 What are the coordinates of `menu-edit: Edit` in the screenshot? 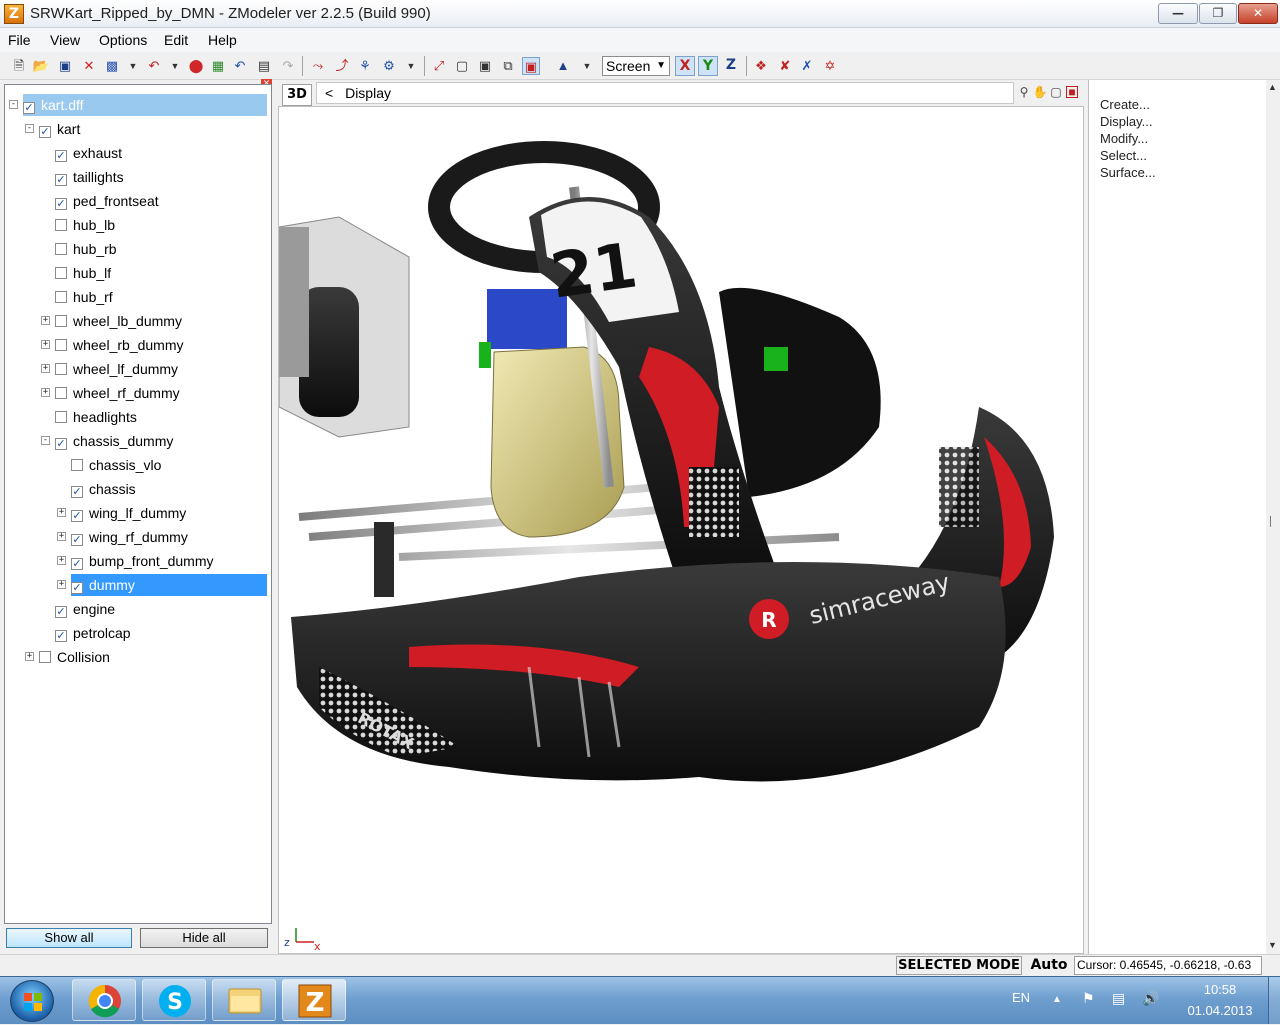 It's located at (176, 40).